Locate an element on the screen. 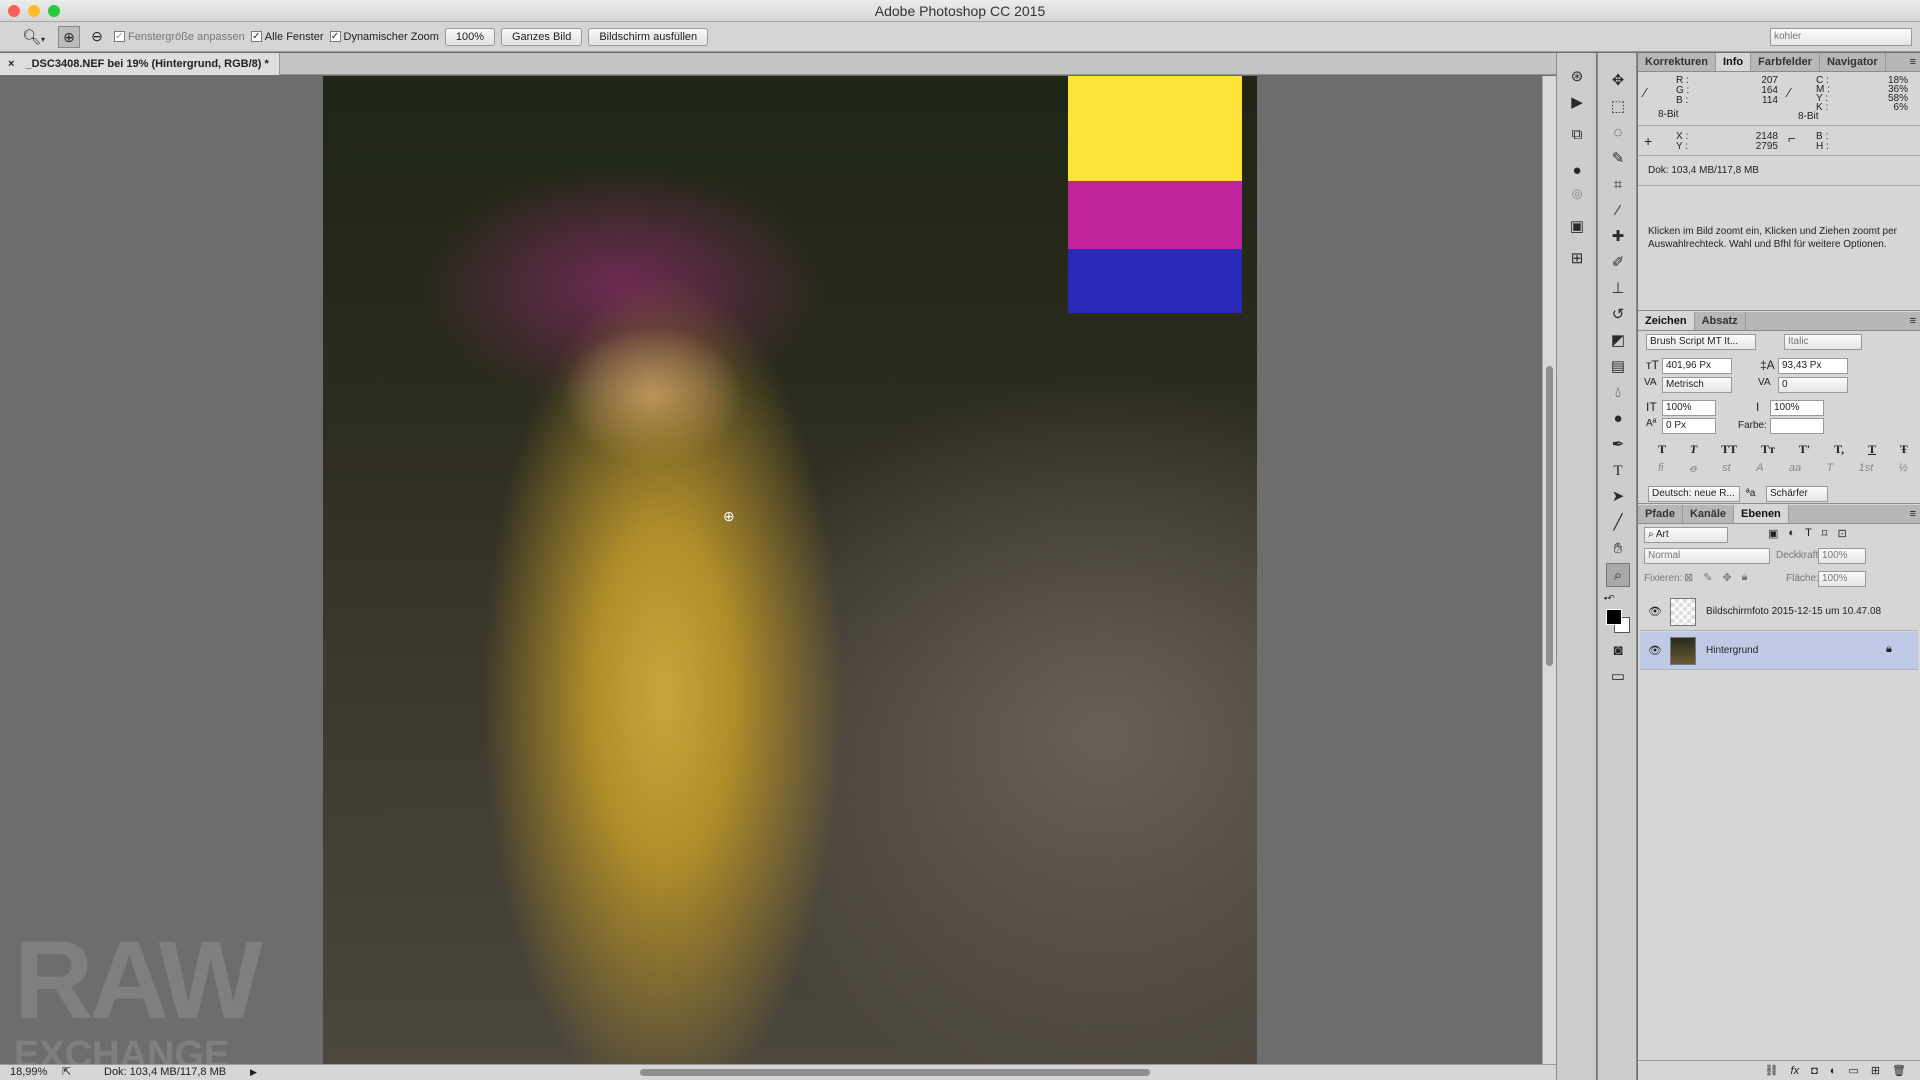 This screenshot has height=1080, width=1920. type-tool-icon: T is located at coordinates (1618, 471).